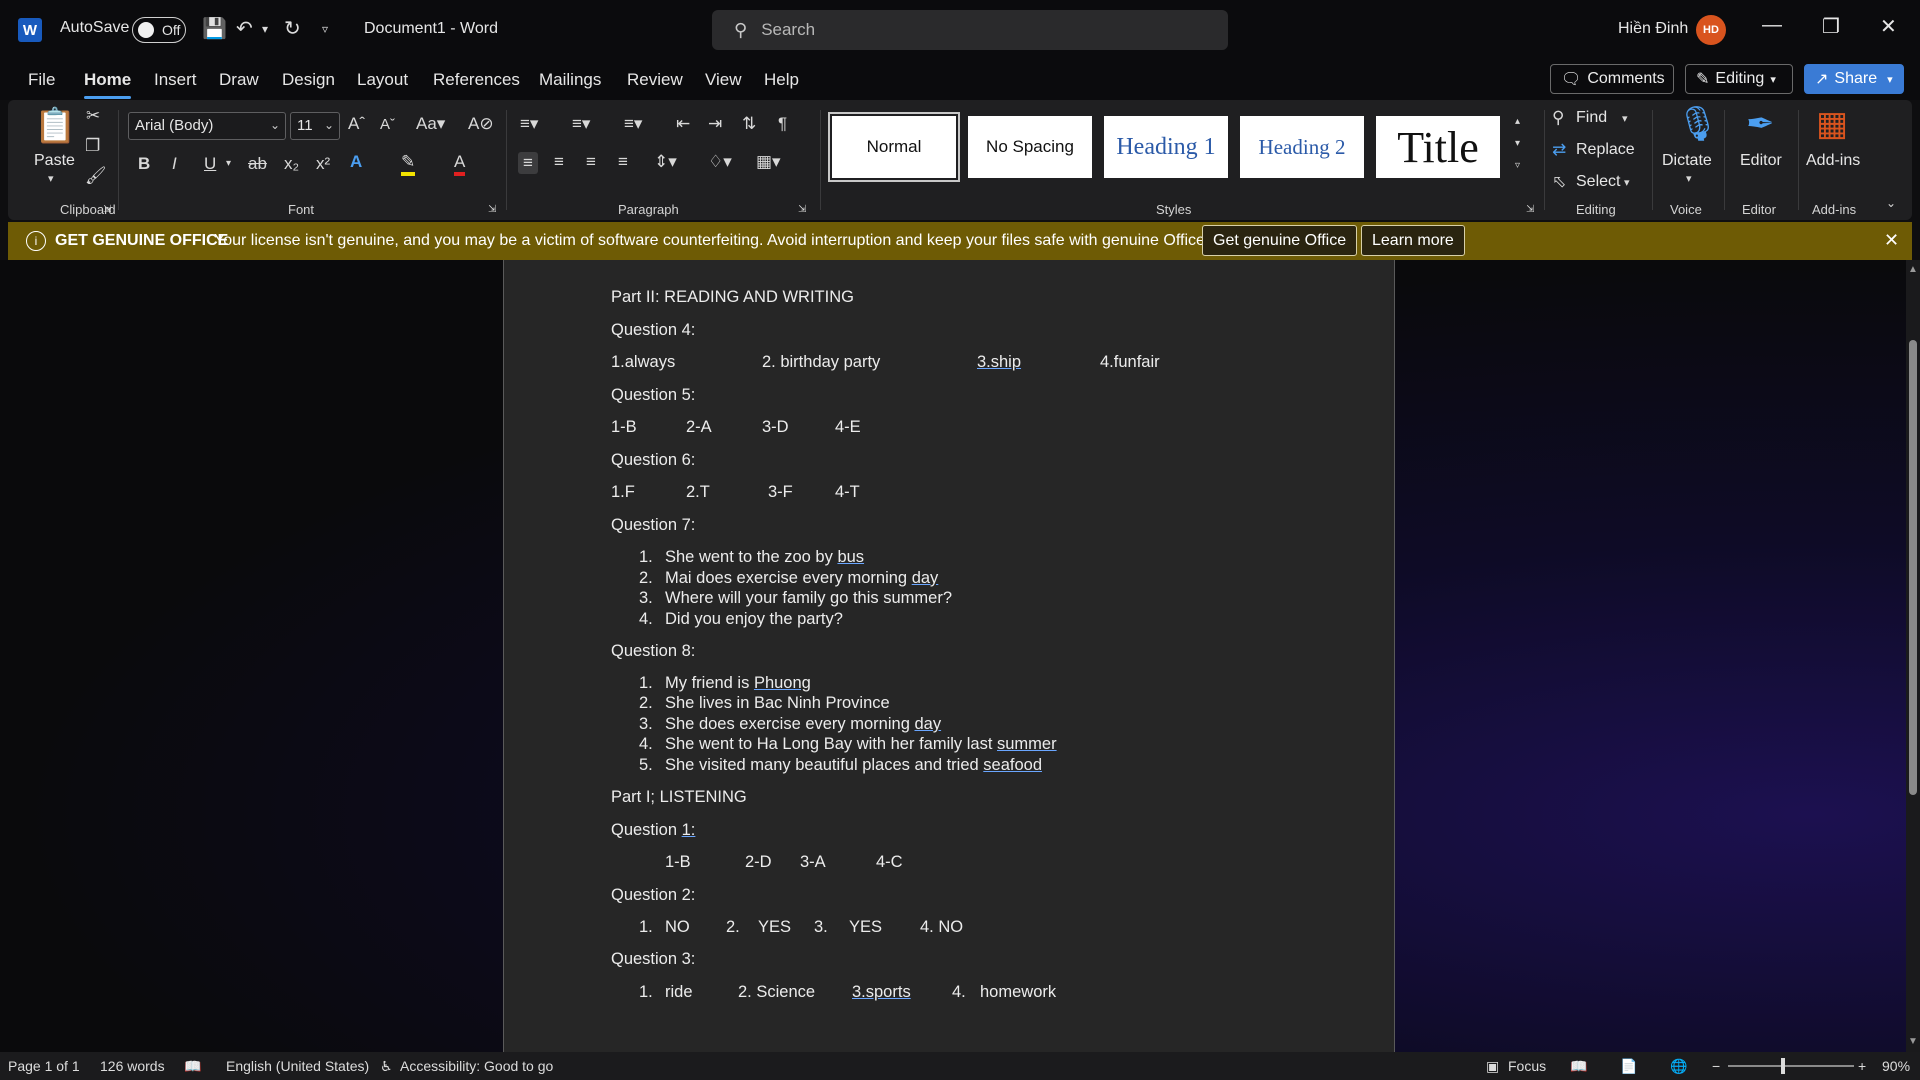 The height and width of the screenshot is (1080, 1920). Describe the element at coordinates (132, 1066) in the screenshot. I see `word-count: 126 words` at that location.